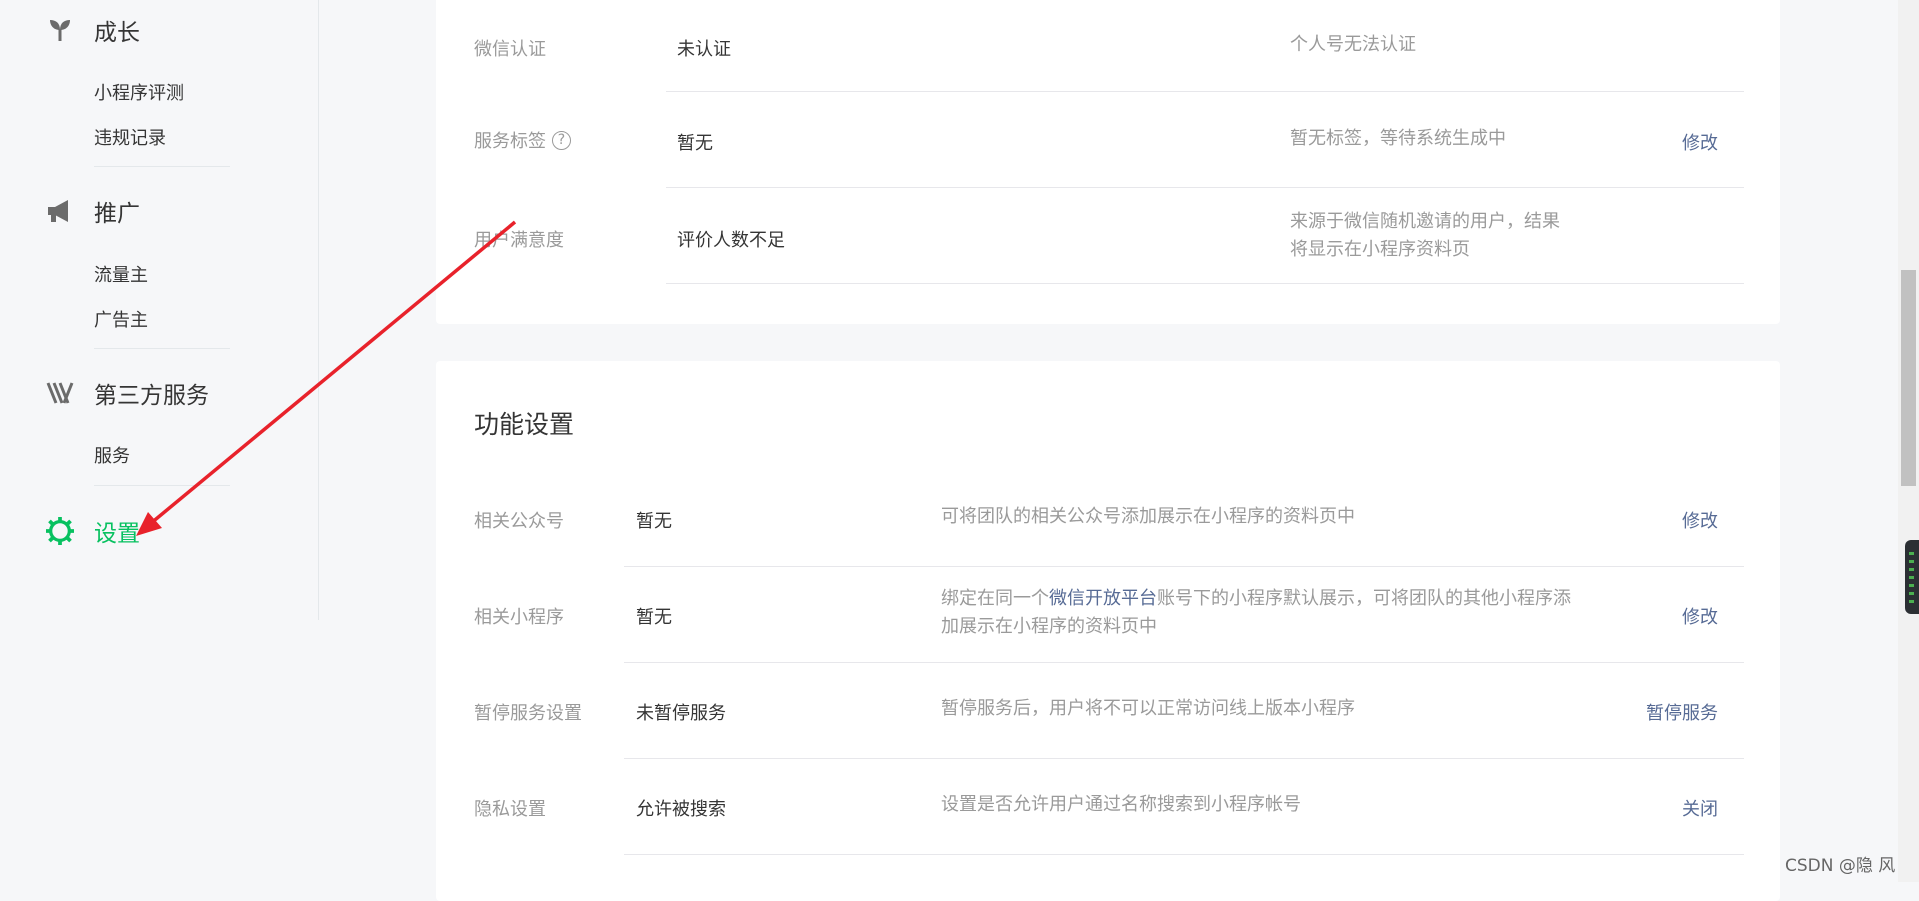 This screenshot has height=901, width=1919. Describe the element at coordinates (731, 240) in the screenshot. I see `row-value: 评价人数不足` at that location.